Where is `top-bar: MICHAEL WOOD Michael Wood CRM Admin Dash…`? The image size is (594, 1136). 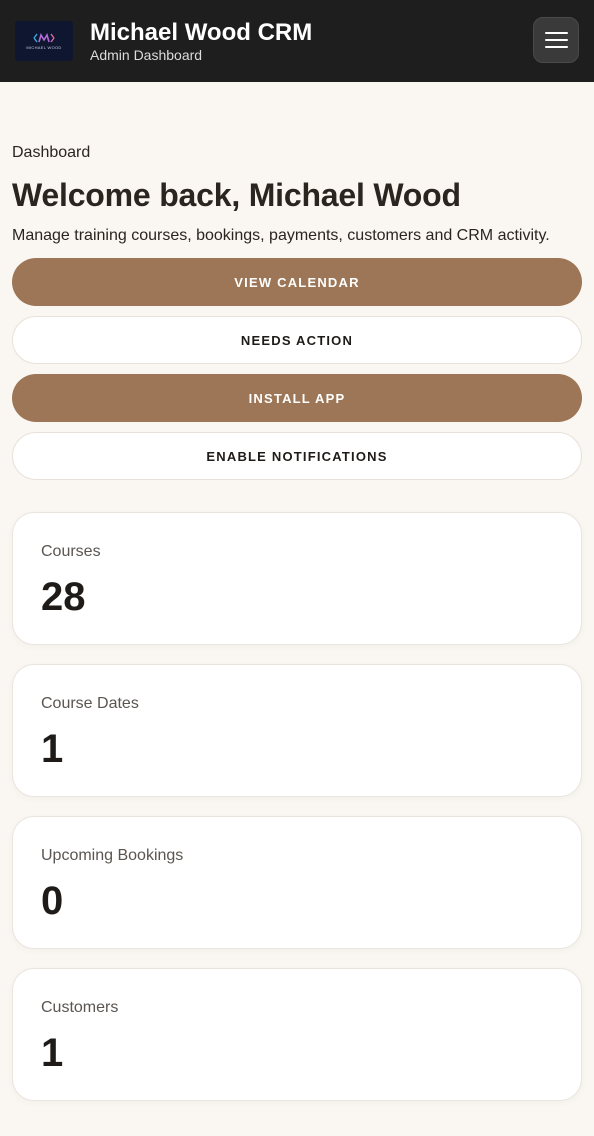
top-bar: MICHAEL WOOD Michael Wood CRM Admin Dash… is located at coordinates (297, 41).